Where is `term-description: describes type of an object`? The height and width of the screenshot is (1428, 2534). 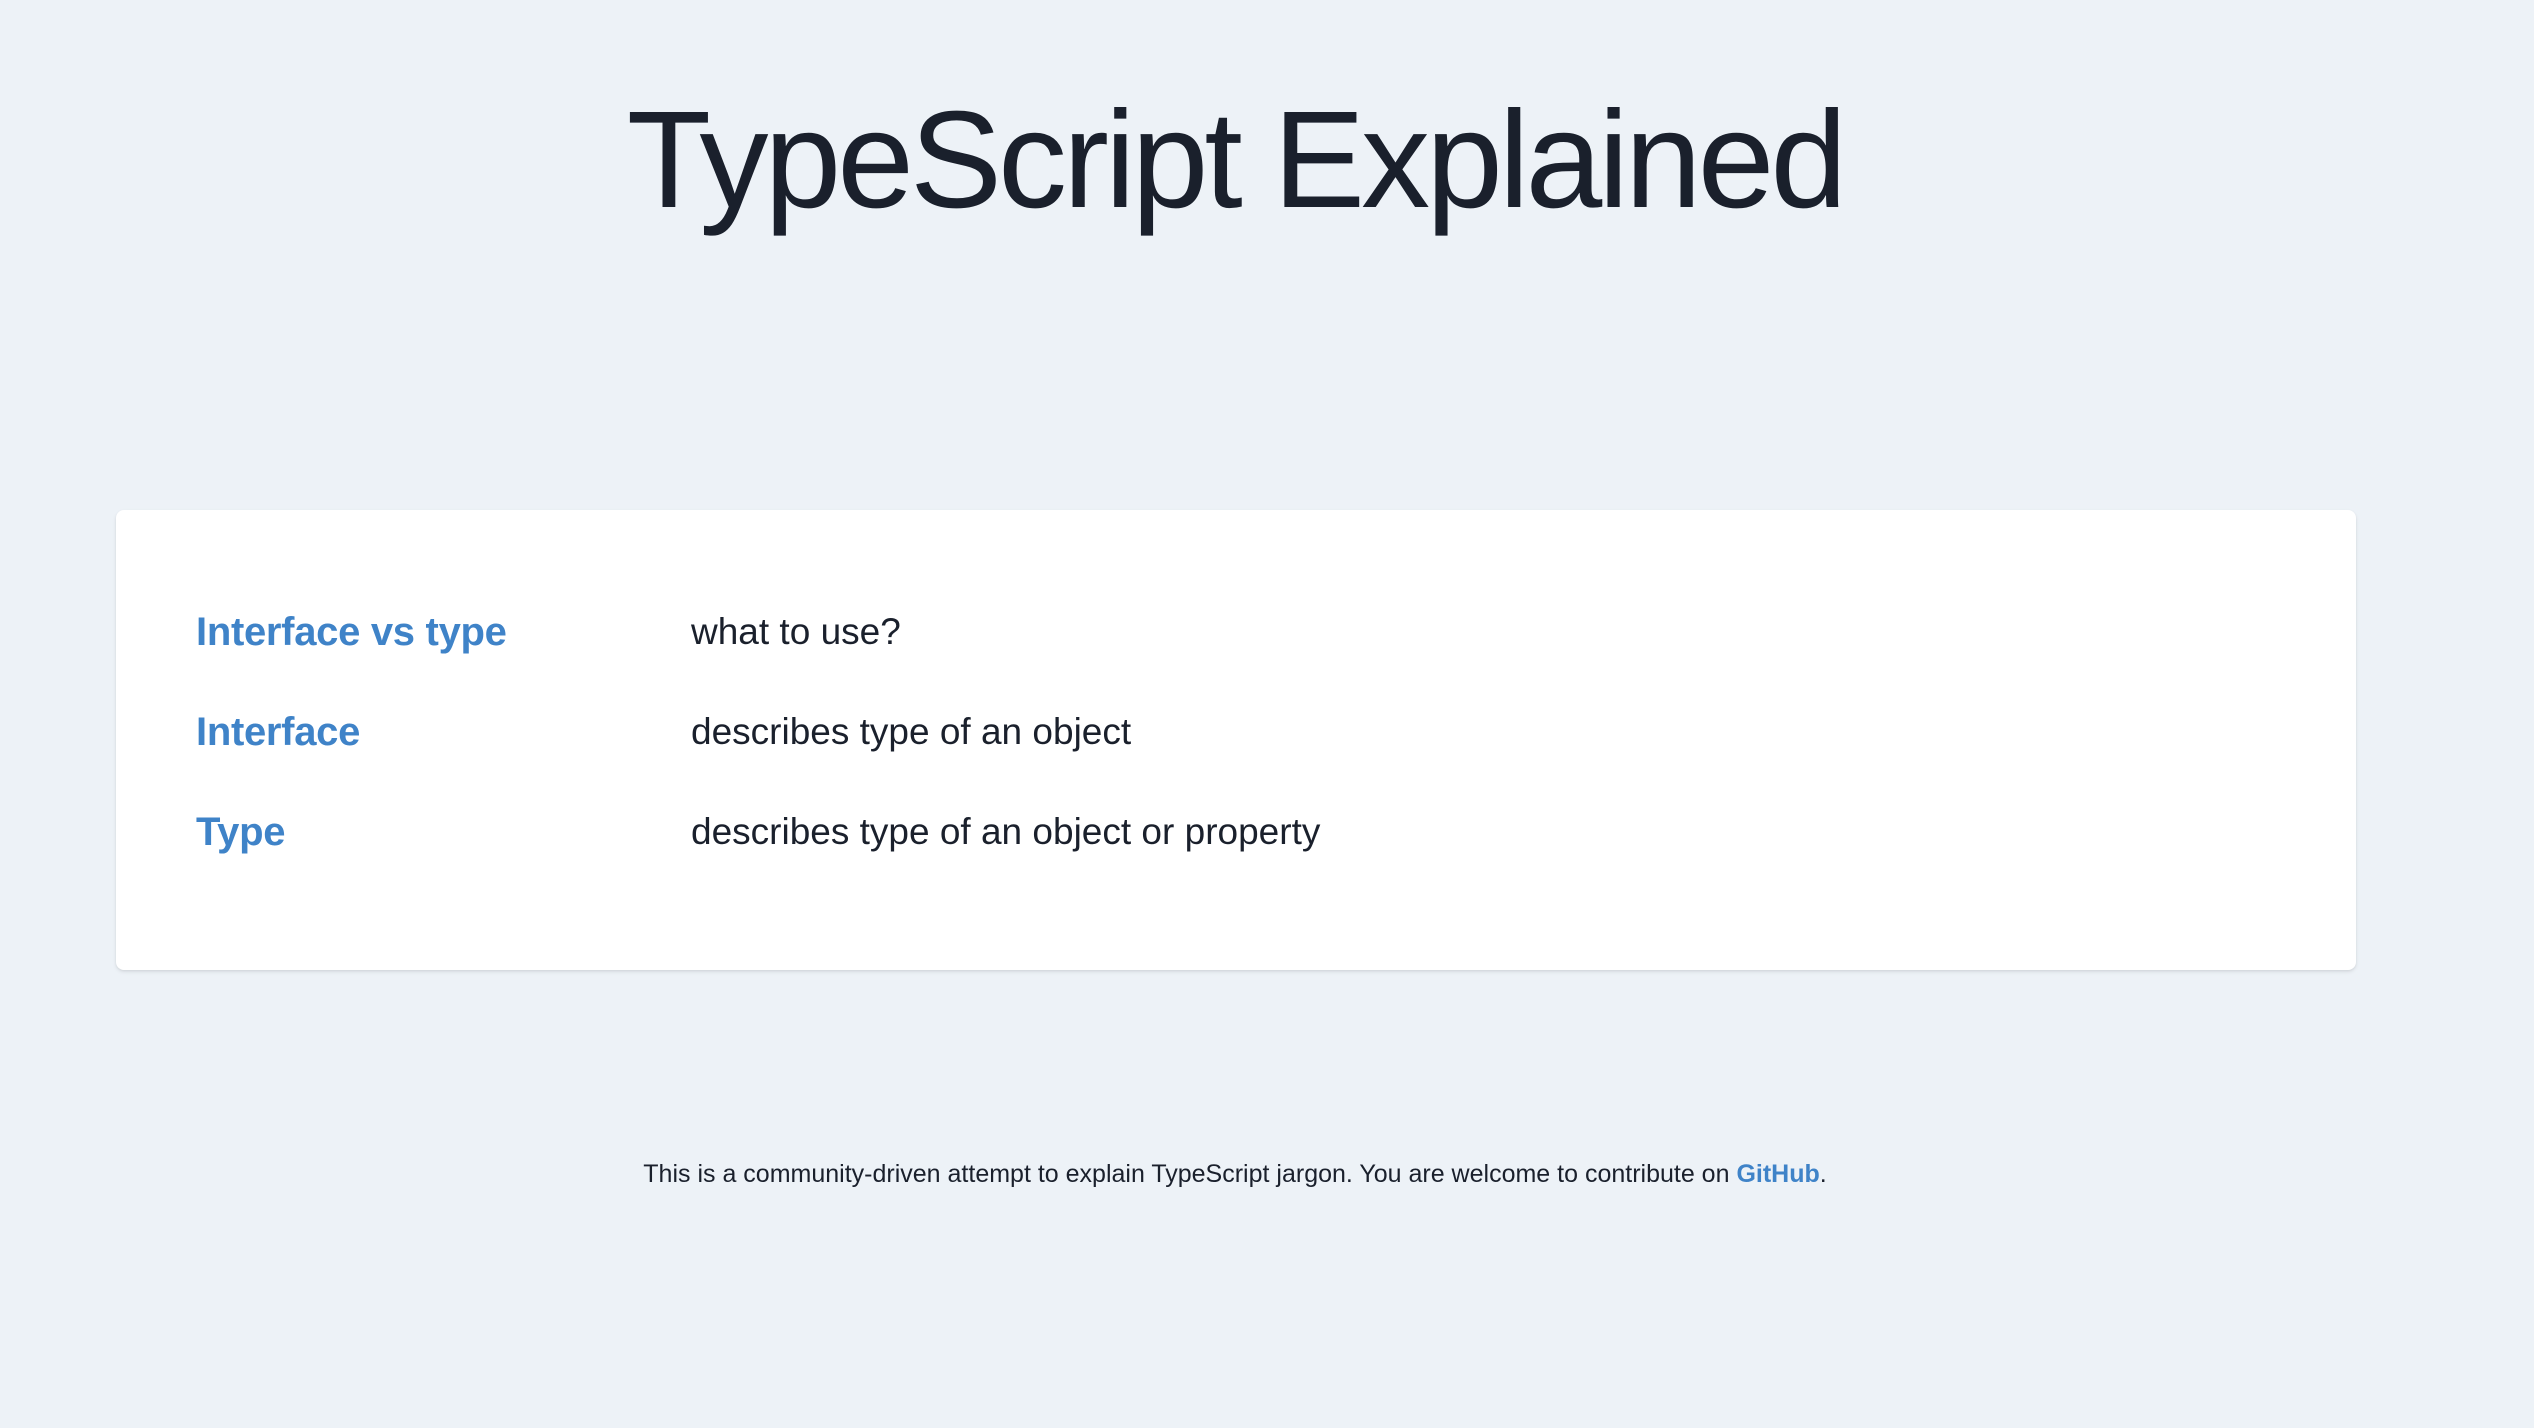 term-description: describes type of an object is located at coordinates (911, 731).